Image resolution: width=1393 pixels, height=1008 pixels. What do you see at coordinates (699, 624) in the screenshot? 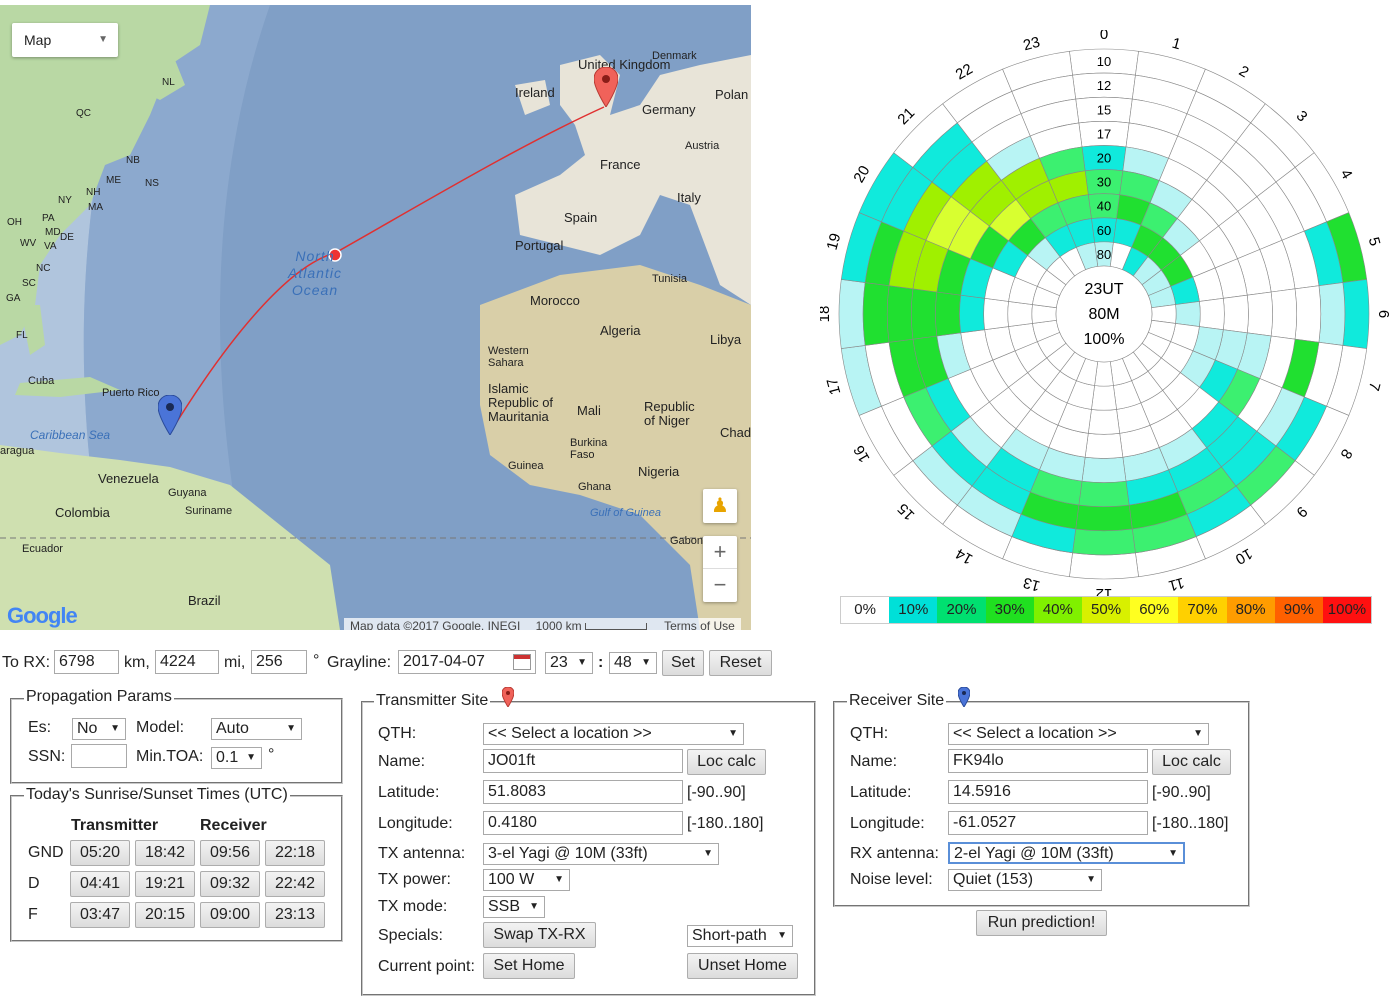
I see `terms-link: Terms of Use` at bounding box center [699, 624].